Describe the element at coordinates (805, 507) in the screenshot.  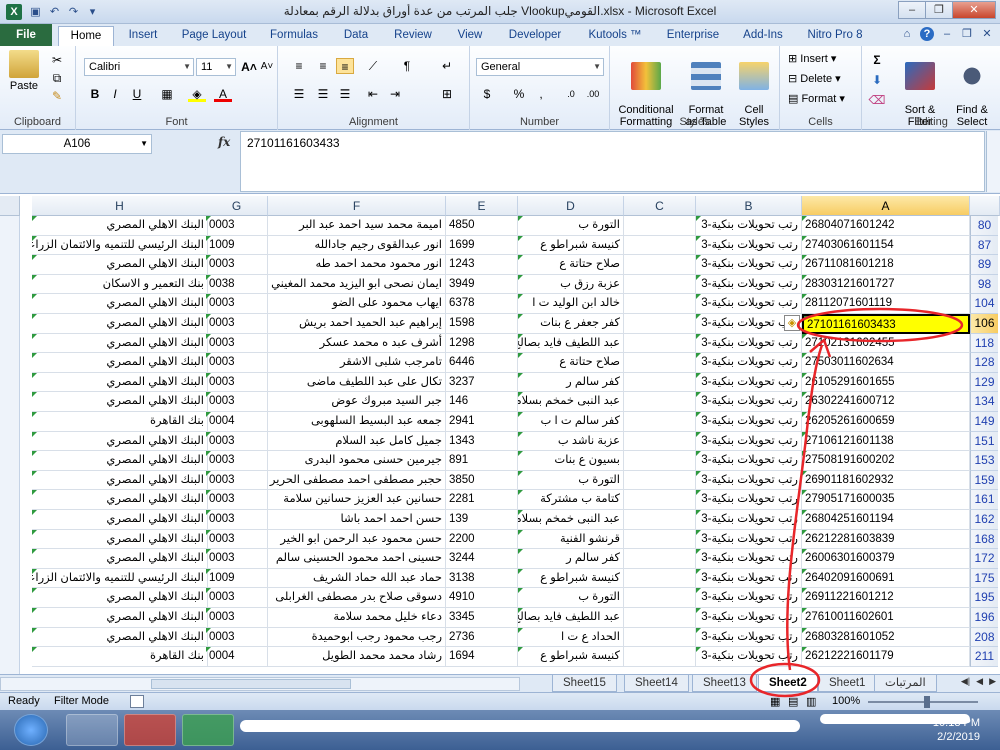
I see `annotation-arrow-line` at that location.